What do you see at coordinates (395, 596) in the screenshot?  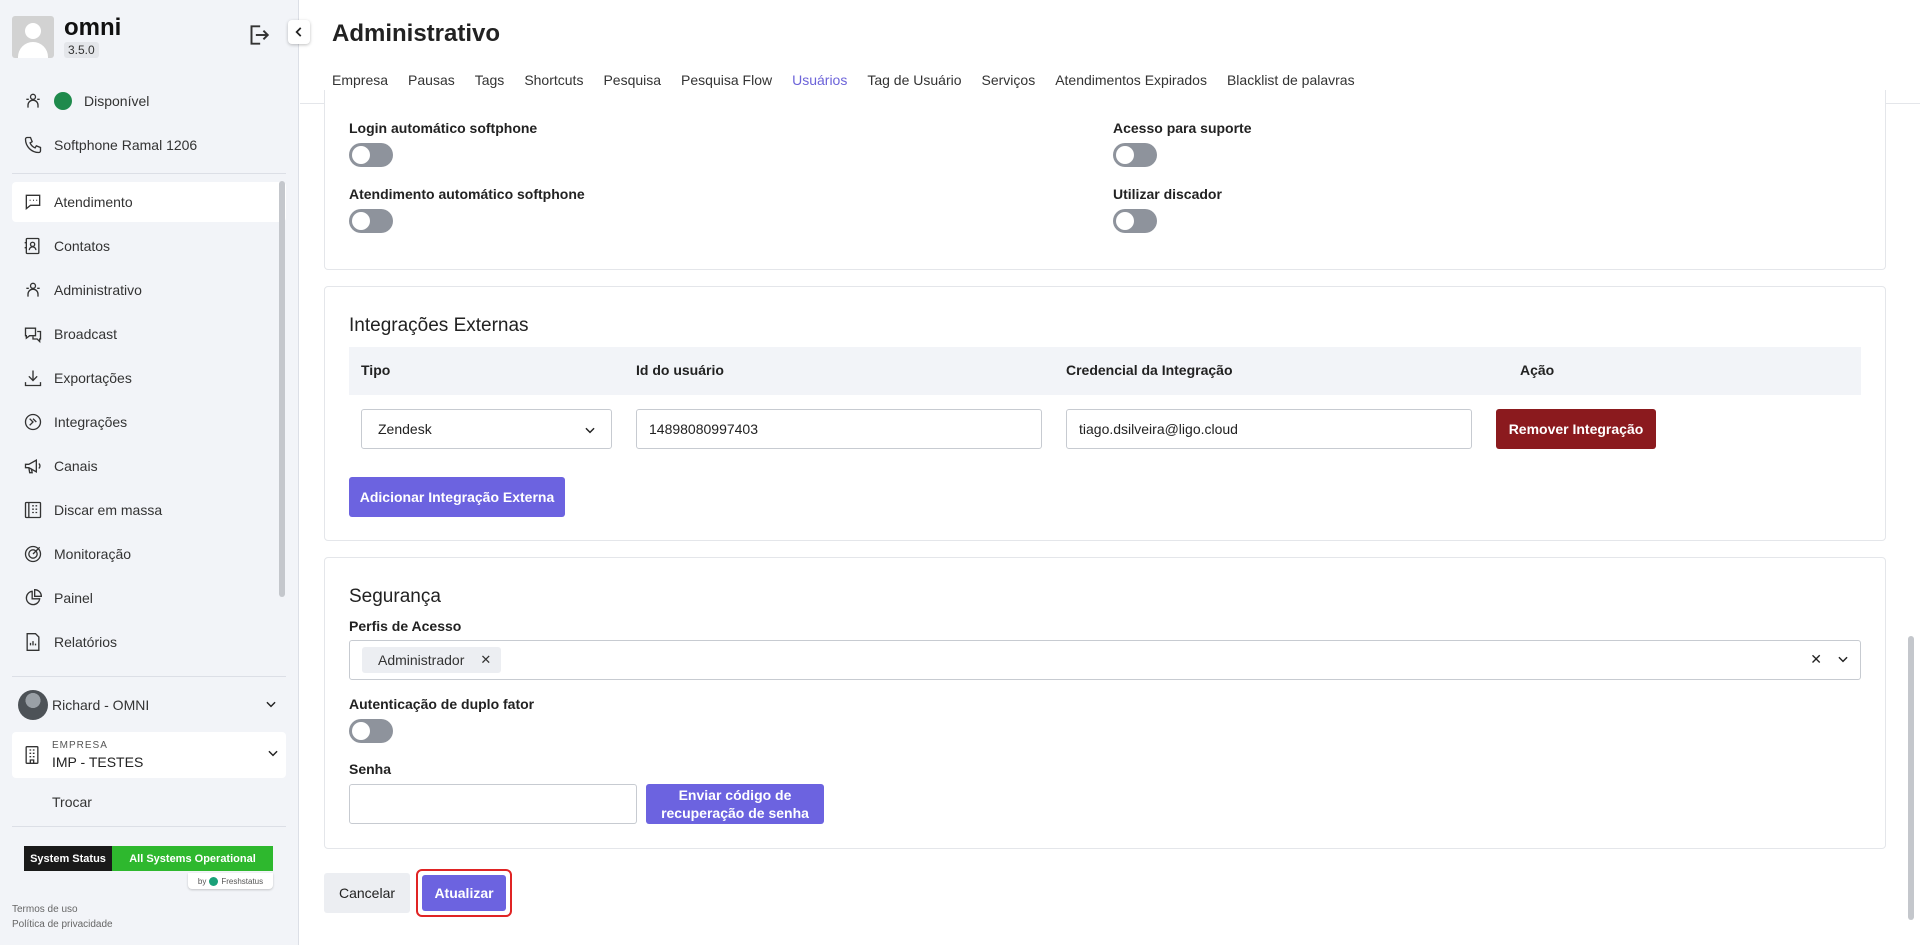 I see `security-title: Segurança` at bounding box center [395, 596].